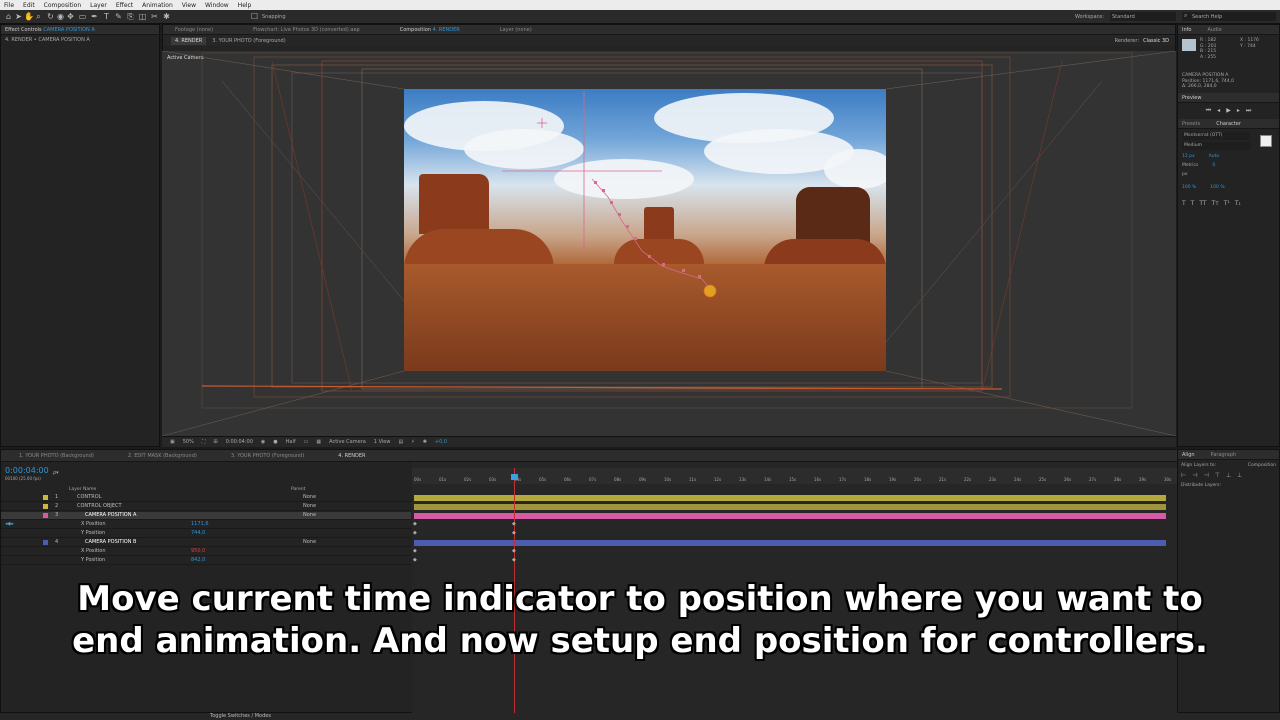 Image resolution: width=1280 pixels, height=720 pixels. What do you see at coordinates (217, 5) in the screenshot?
I see `menu-window: Window` at bounding box center [217, 5].